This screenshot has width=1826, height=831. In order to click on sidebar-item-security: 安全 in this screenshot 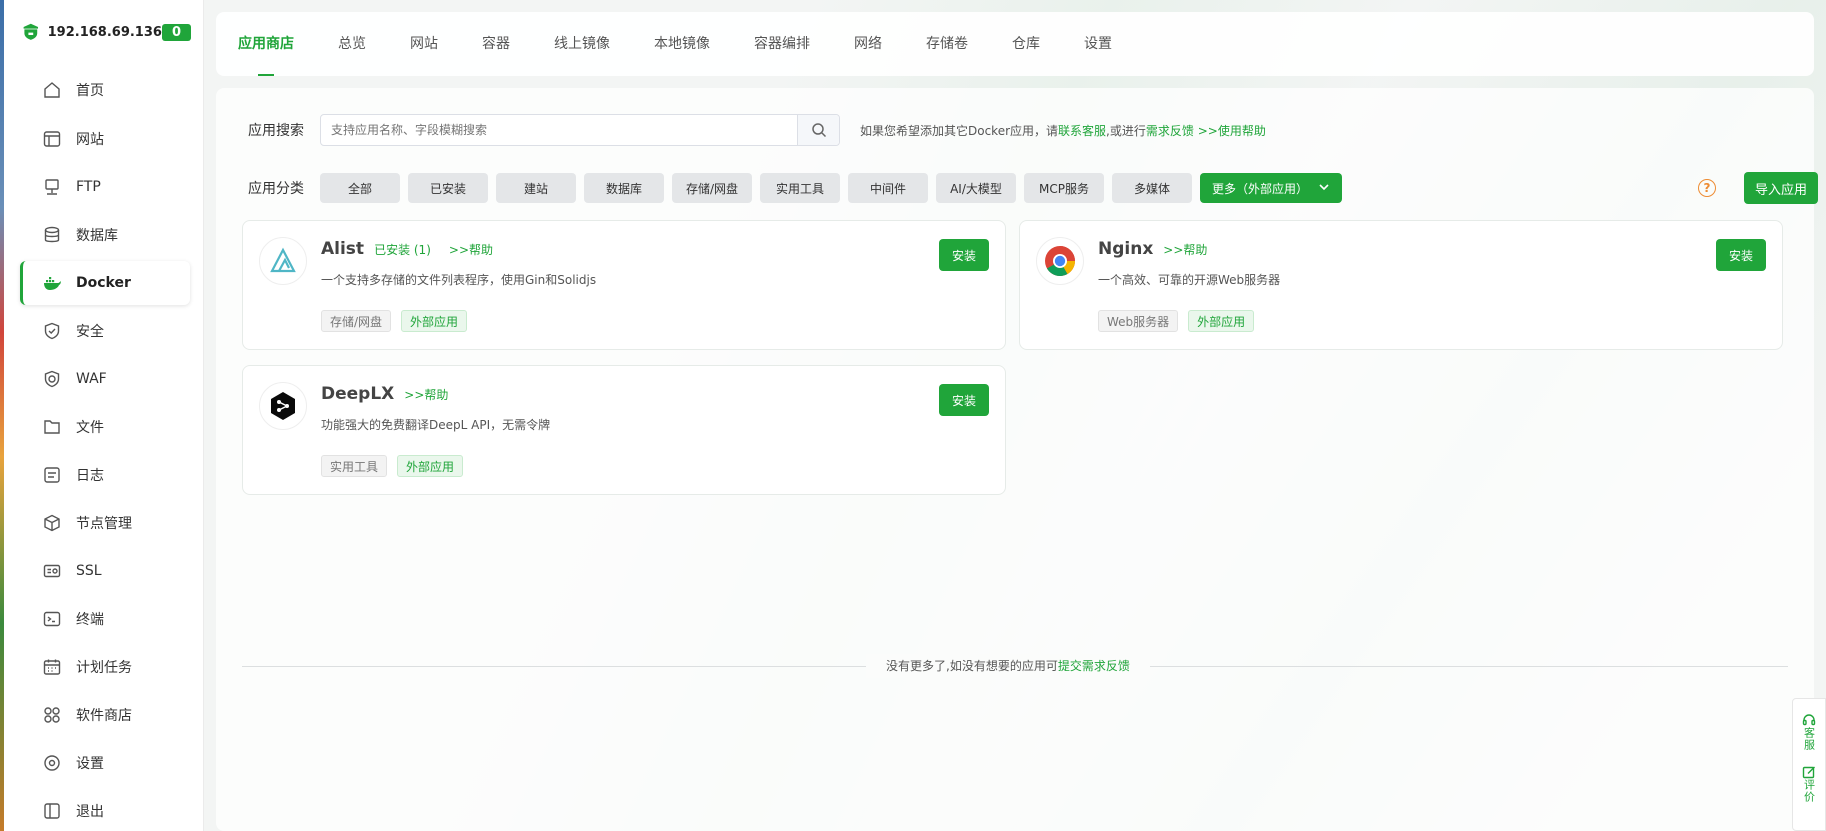, I will do `click(105, 331)`.